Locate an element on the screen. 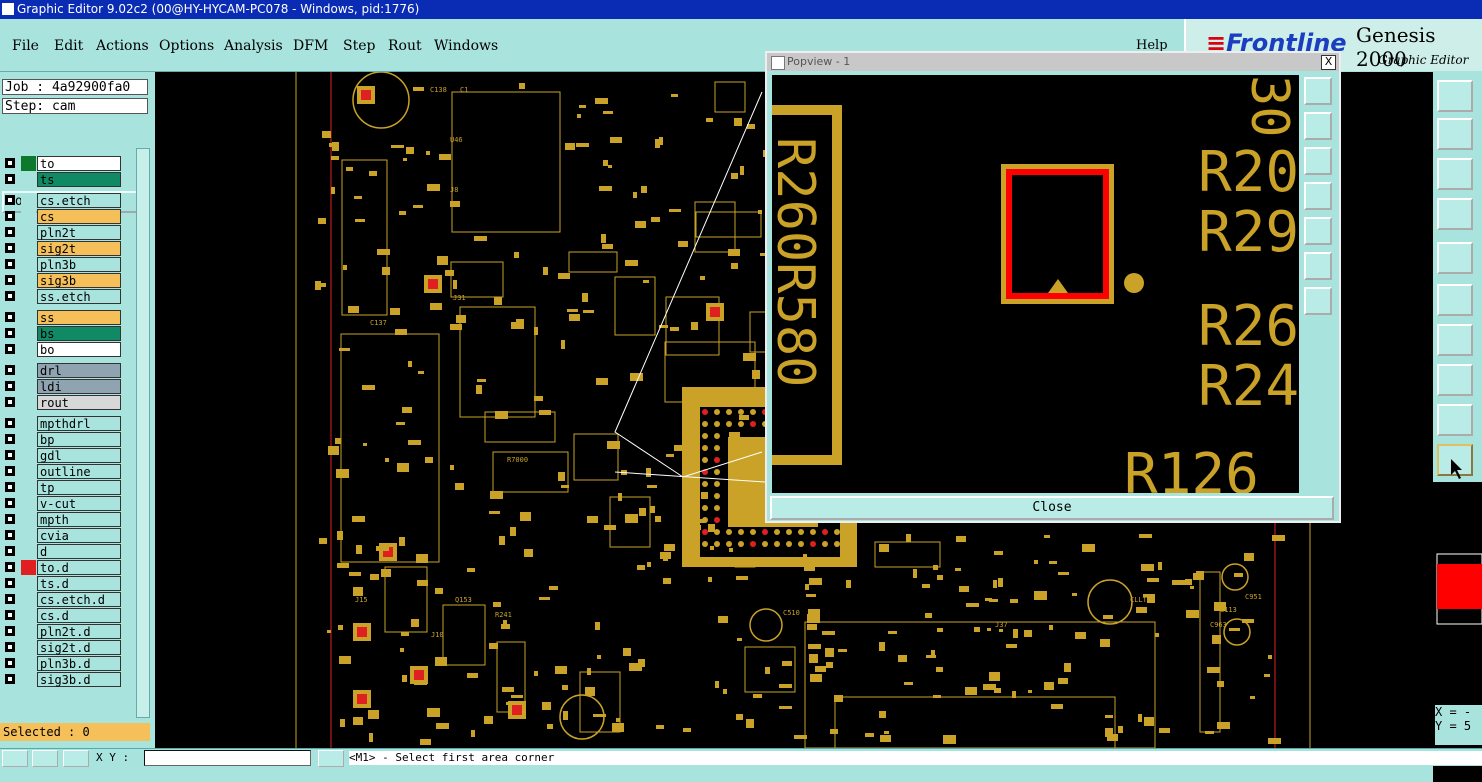 The height and width of the screenshot is (782, 1482). layer-row: cs.d is located at coordinates (61, 615).